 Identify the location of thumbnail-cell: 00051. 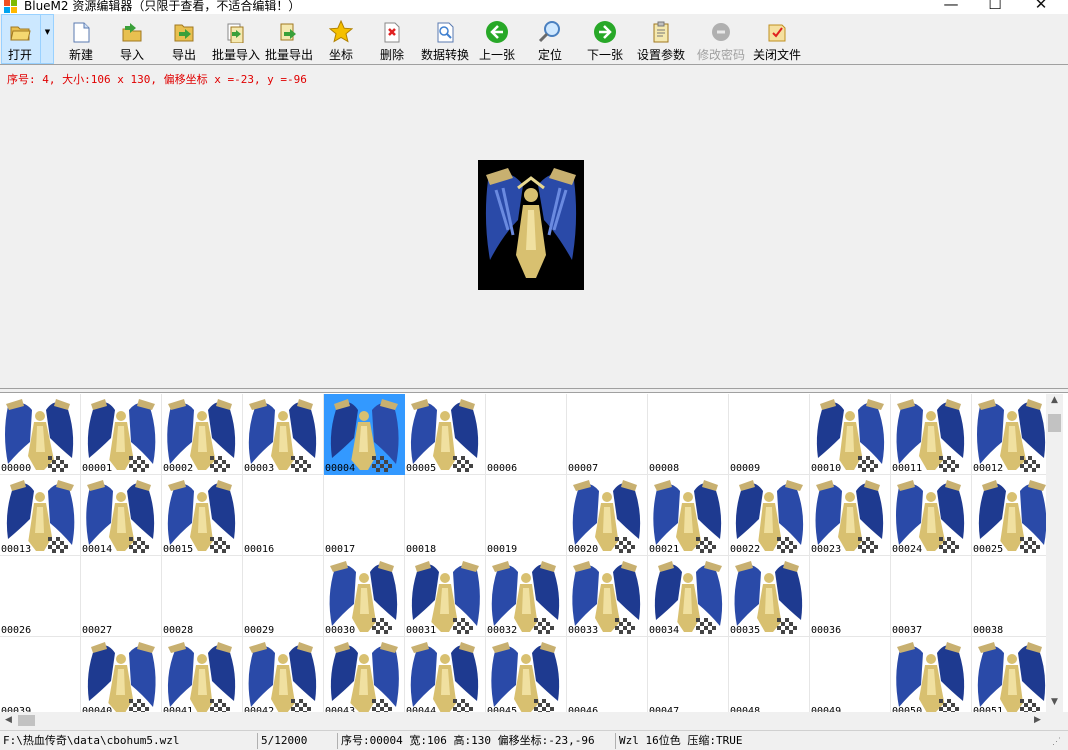
(1009, 675).